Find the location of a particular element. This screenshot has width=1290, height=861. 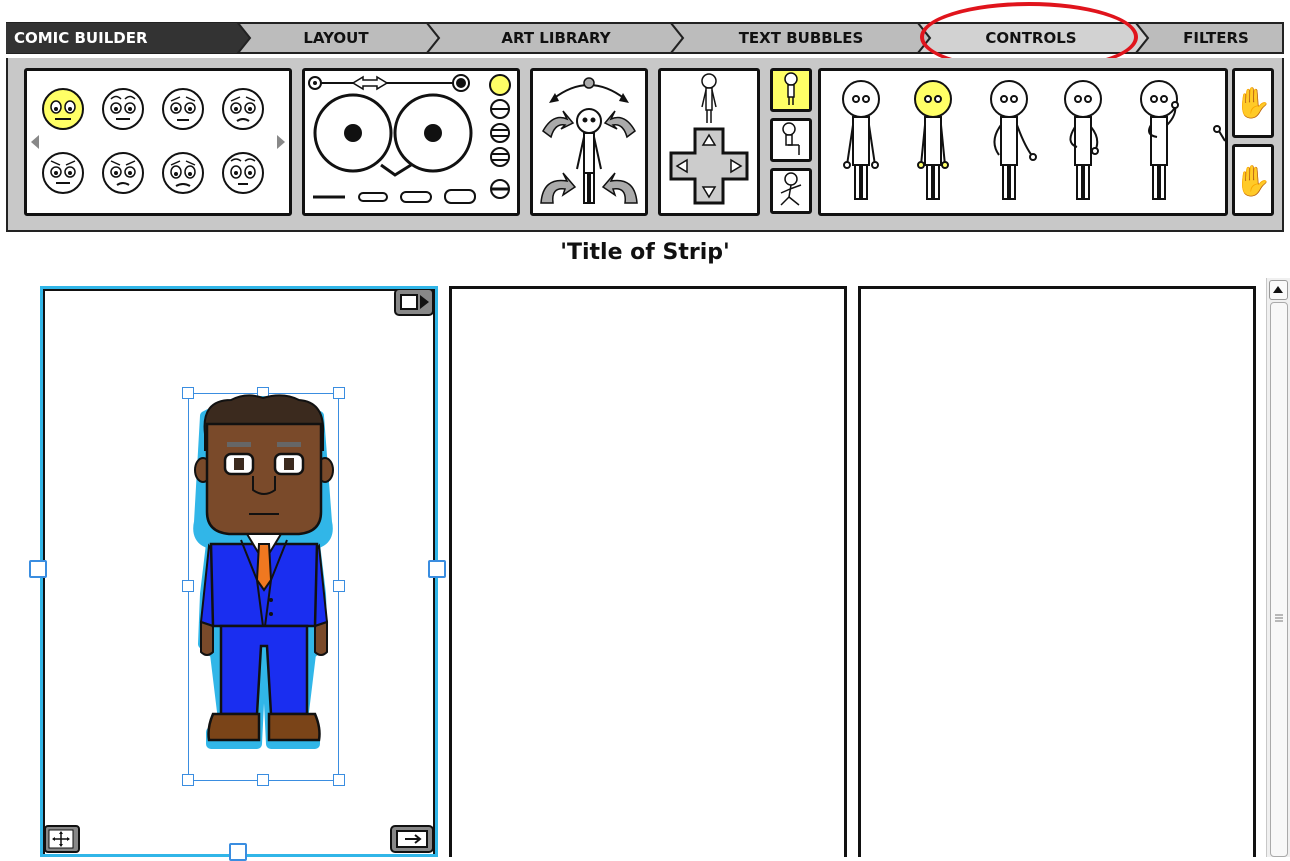

pose-option-6-partial is located at coordinates (1219, 133).